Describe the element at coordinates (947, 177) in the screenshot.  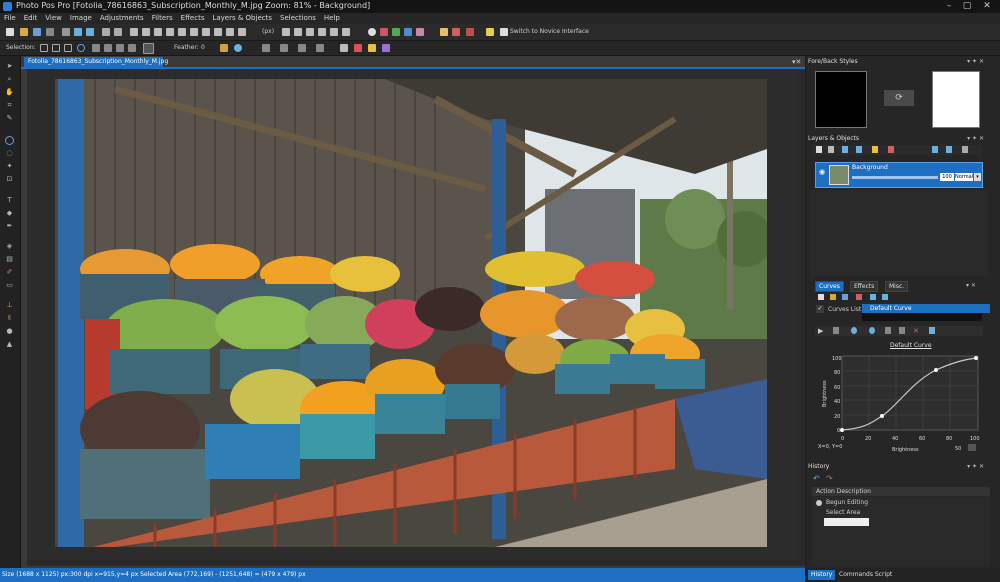
I see `opacity-input: 100` at that location.